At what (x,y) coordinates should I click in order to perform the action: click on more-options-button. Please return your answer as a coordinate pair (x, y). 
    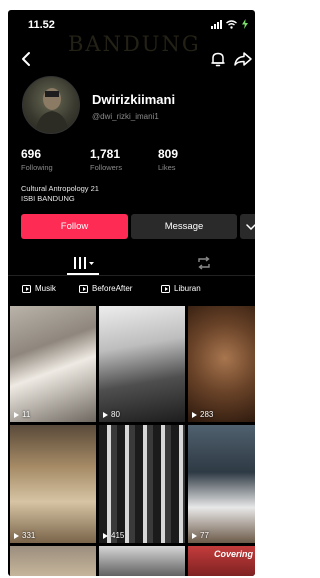
    Looking at the image, I should click on (247, 226).